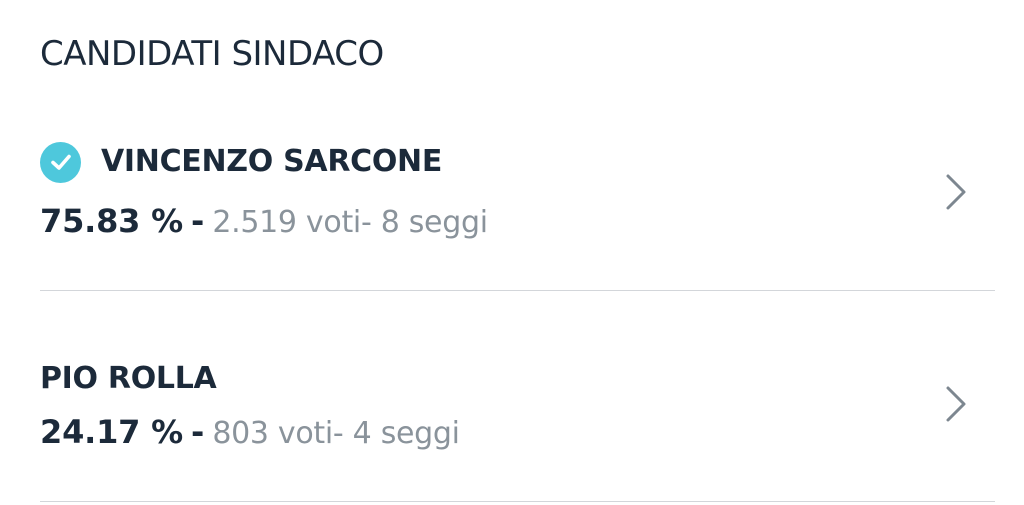 Image resolution: width=1024 pixels, height=505 pixels. I want to click on candidate-votes-seats: 2.519 voti- 8 seggi, so click(350, 222).